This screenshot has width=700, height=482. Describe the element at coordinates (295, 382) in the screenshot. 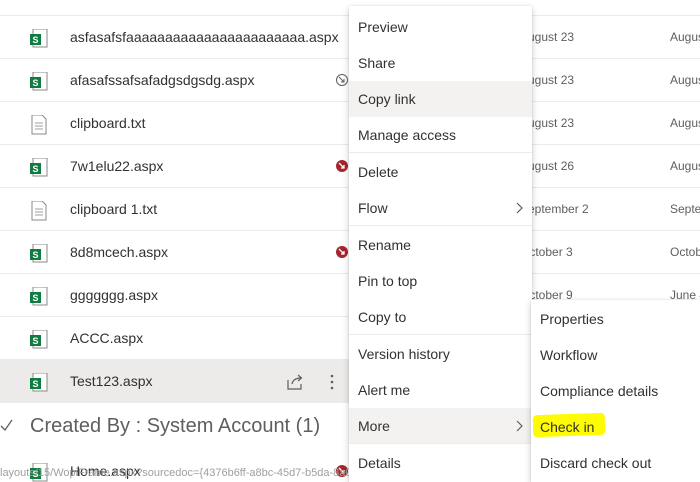

I see `share-icon` at that location.